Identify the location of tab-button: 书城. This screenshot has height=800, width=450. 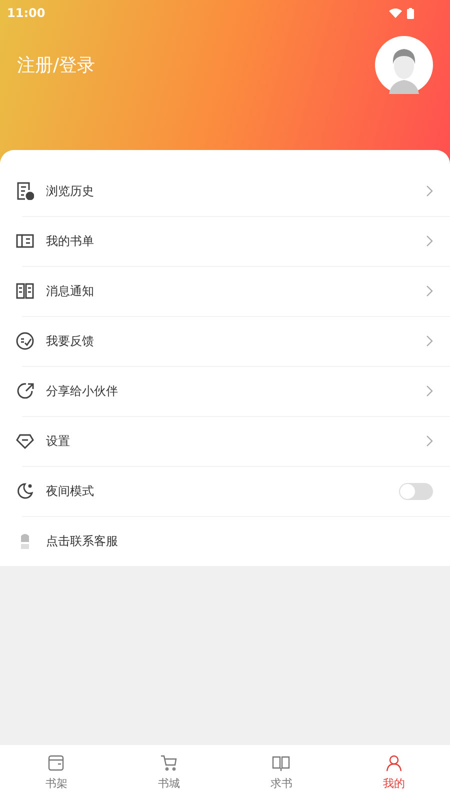
(168, 772).